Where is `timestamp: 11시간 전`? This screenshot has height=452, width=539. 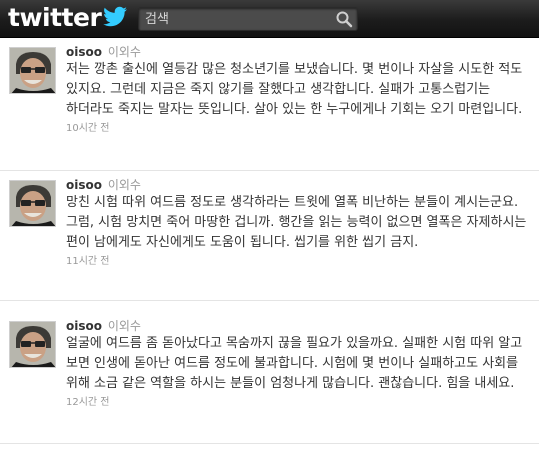 timestamp: 11시간 전 is located at coordinates (298, 262).